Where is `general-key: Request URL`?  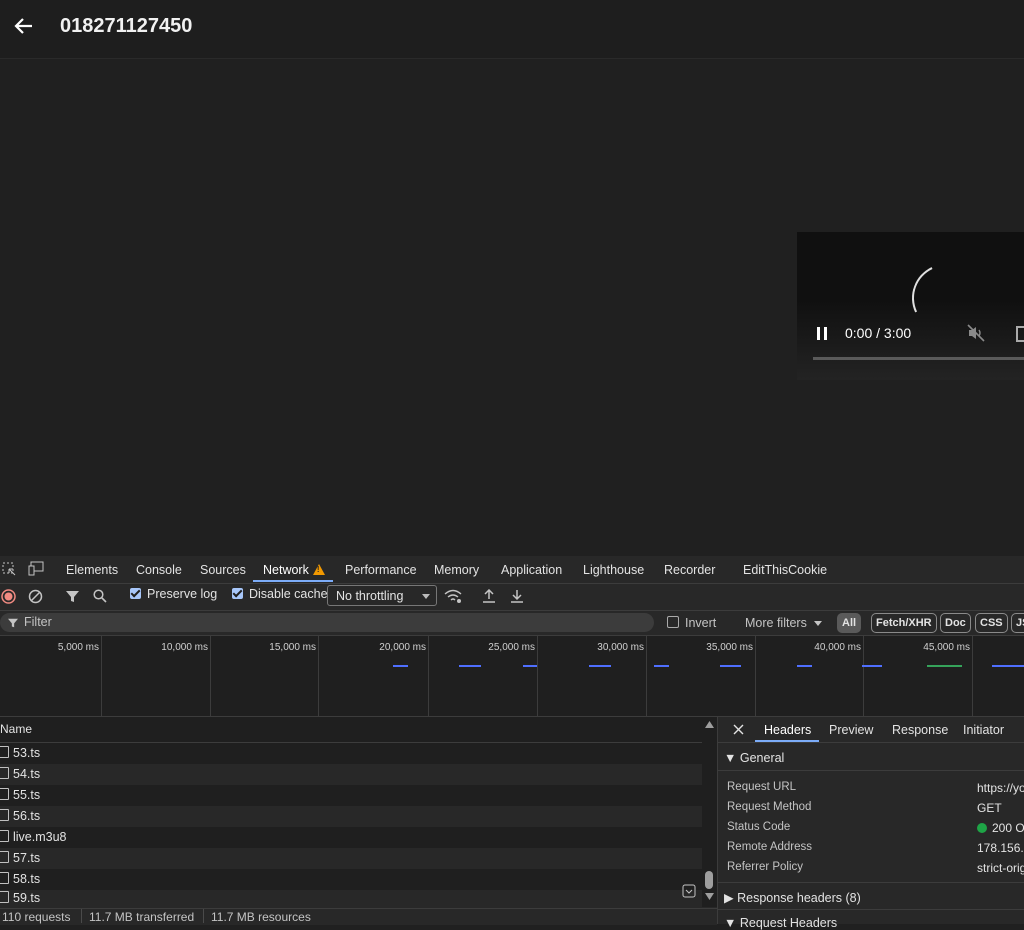
general-key: Request URL is located at coordinates (762, 787).